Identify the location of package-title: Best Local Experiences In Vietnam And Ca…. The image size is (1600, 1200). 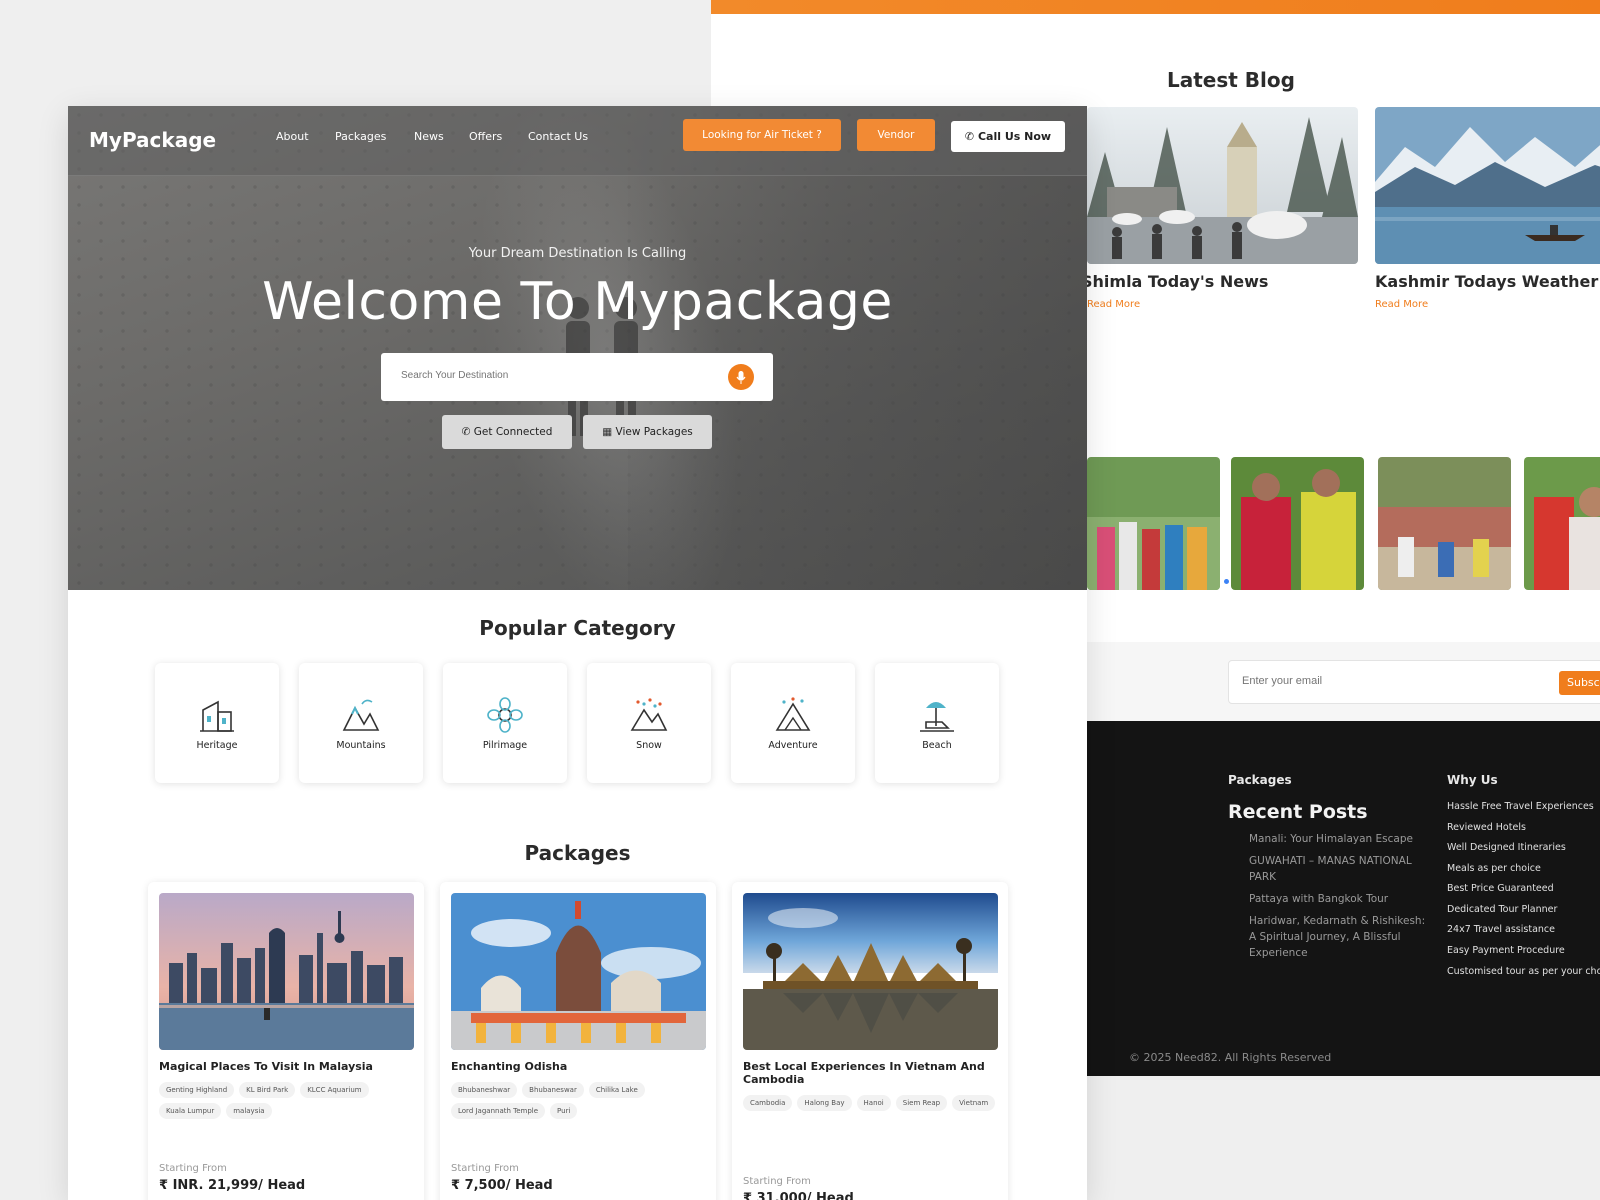
(868, 1073).